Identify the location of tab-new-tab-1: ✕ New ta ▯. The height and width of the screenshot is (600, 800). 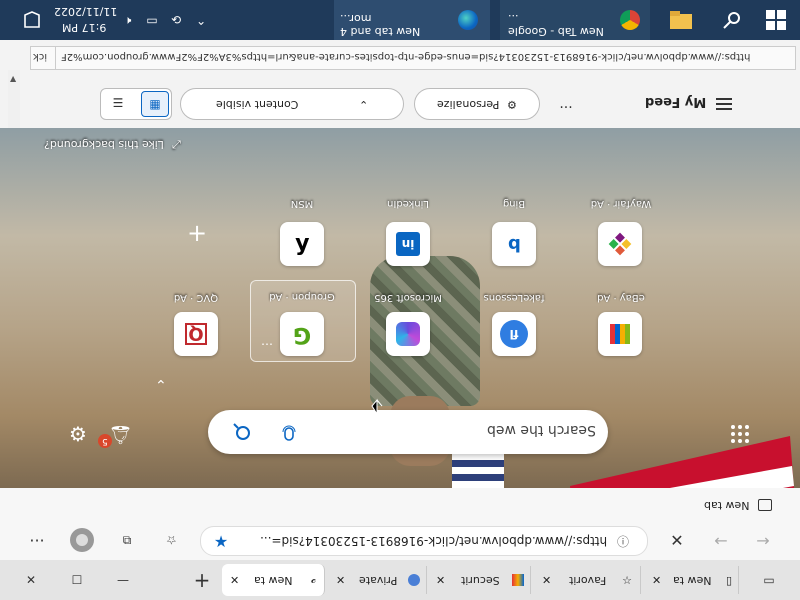
(692, 580).